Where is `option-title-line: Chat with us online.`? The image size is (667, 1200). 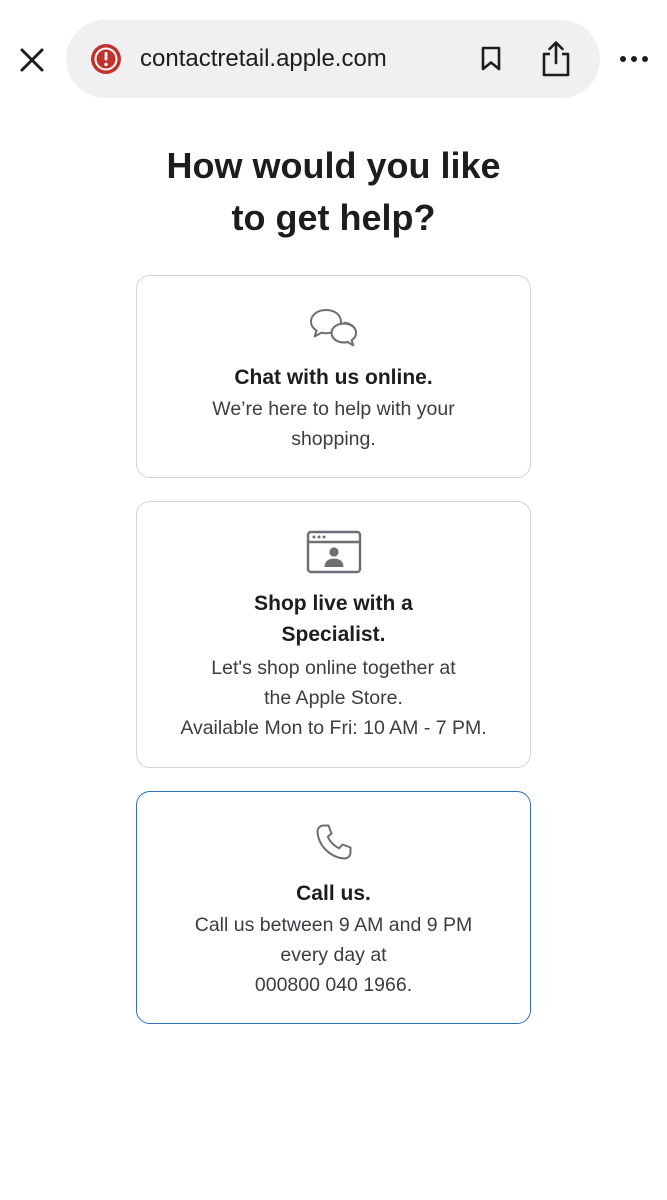
option-title-line: Chat with us online. is located at coordinates (333, 377).